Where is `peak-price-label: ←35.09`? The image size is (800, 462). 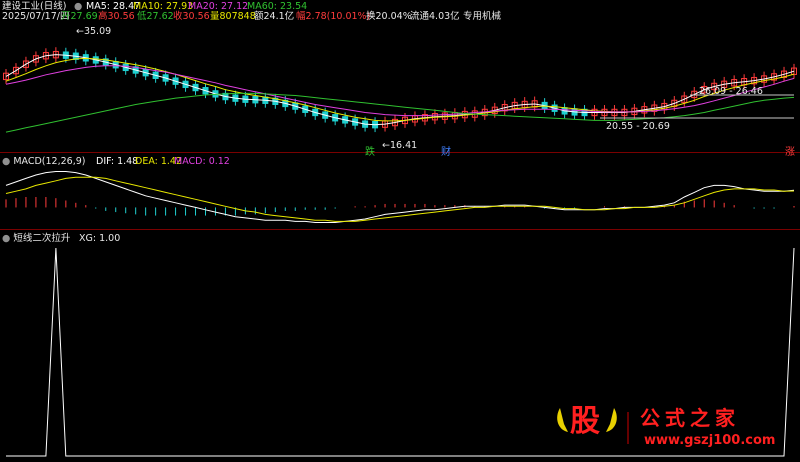
peak-price-label: ←35.09 is located at coordinates (94, 31).